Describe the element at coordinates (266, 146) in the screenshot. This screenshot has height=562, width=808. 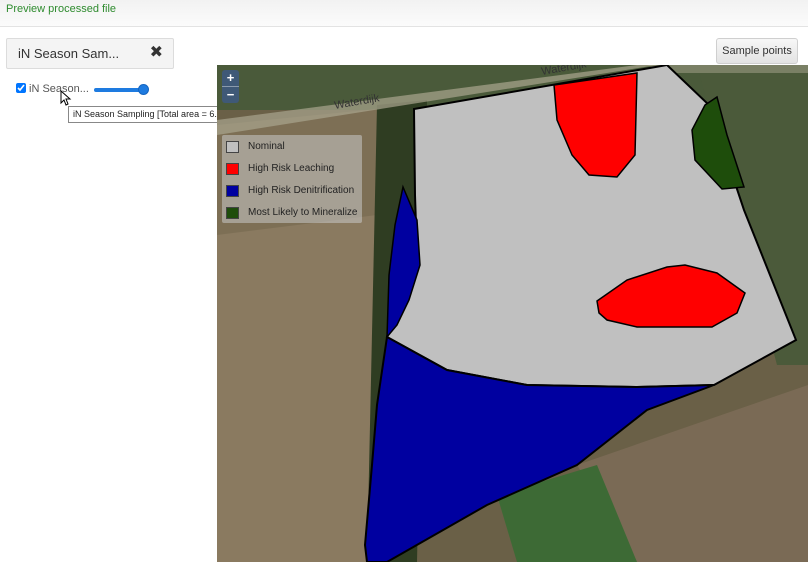
I see `legend-label: Nominal` at that location.